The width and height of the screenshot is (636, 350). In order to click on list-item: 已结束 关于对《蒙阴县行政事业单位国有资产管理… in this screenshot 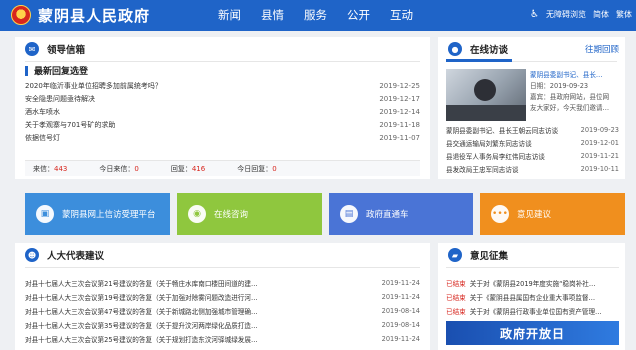, I will do `click(532, 311)`.